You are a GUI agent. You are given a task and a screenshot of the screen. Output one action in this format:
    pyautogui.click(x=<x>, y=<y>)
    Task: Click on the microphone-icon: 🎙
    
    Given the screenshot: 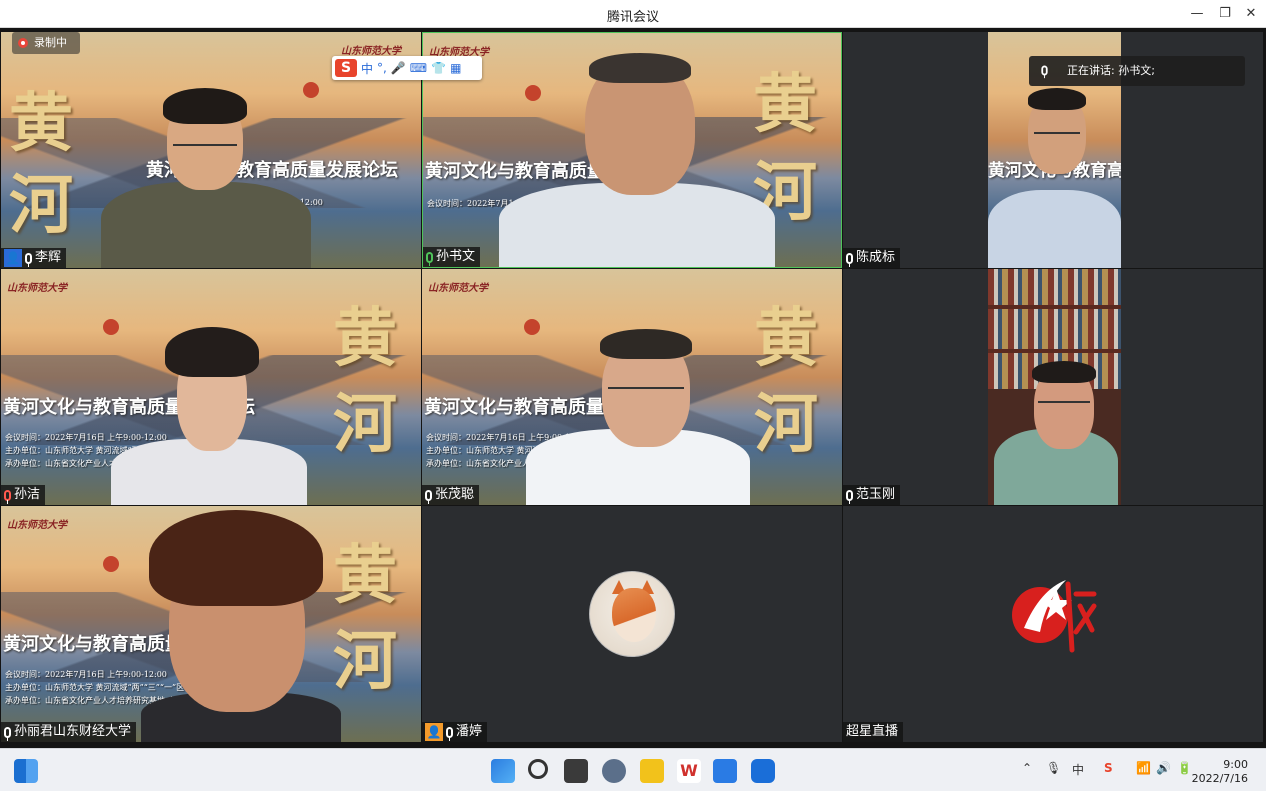 What is the action you would take?
    pyautogui.click(x=1053, y=768)
    